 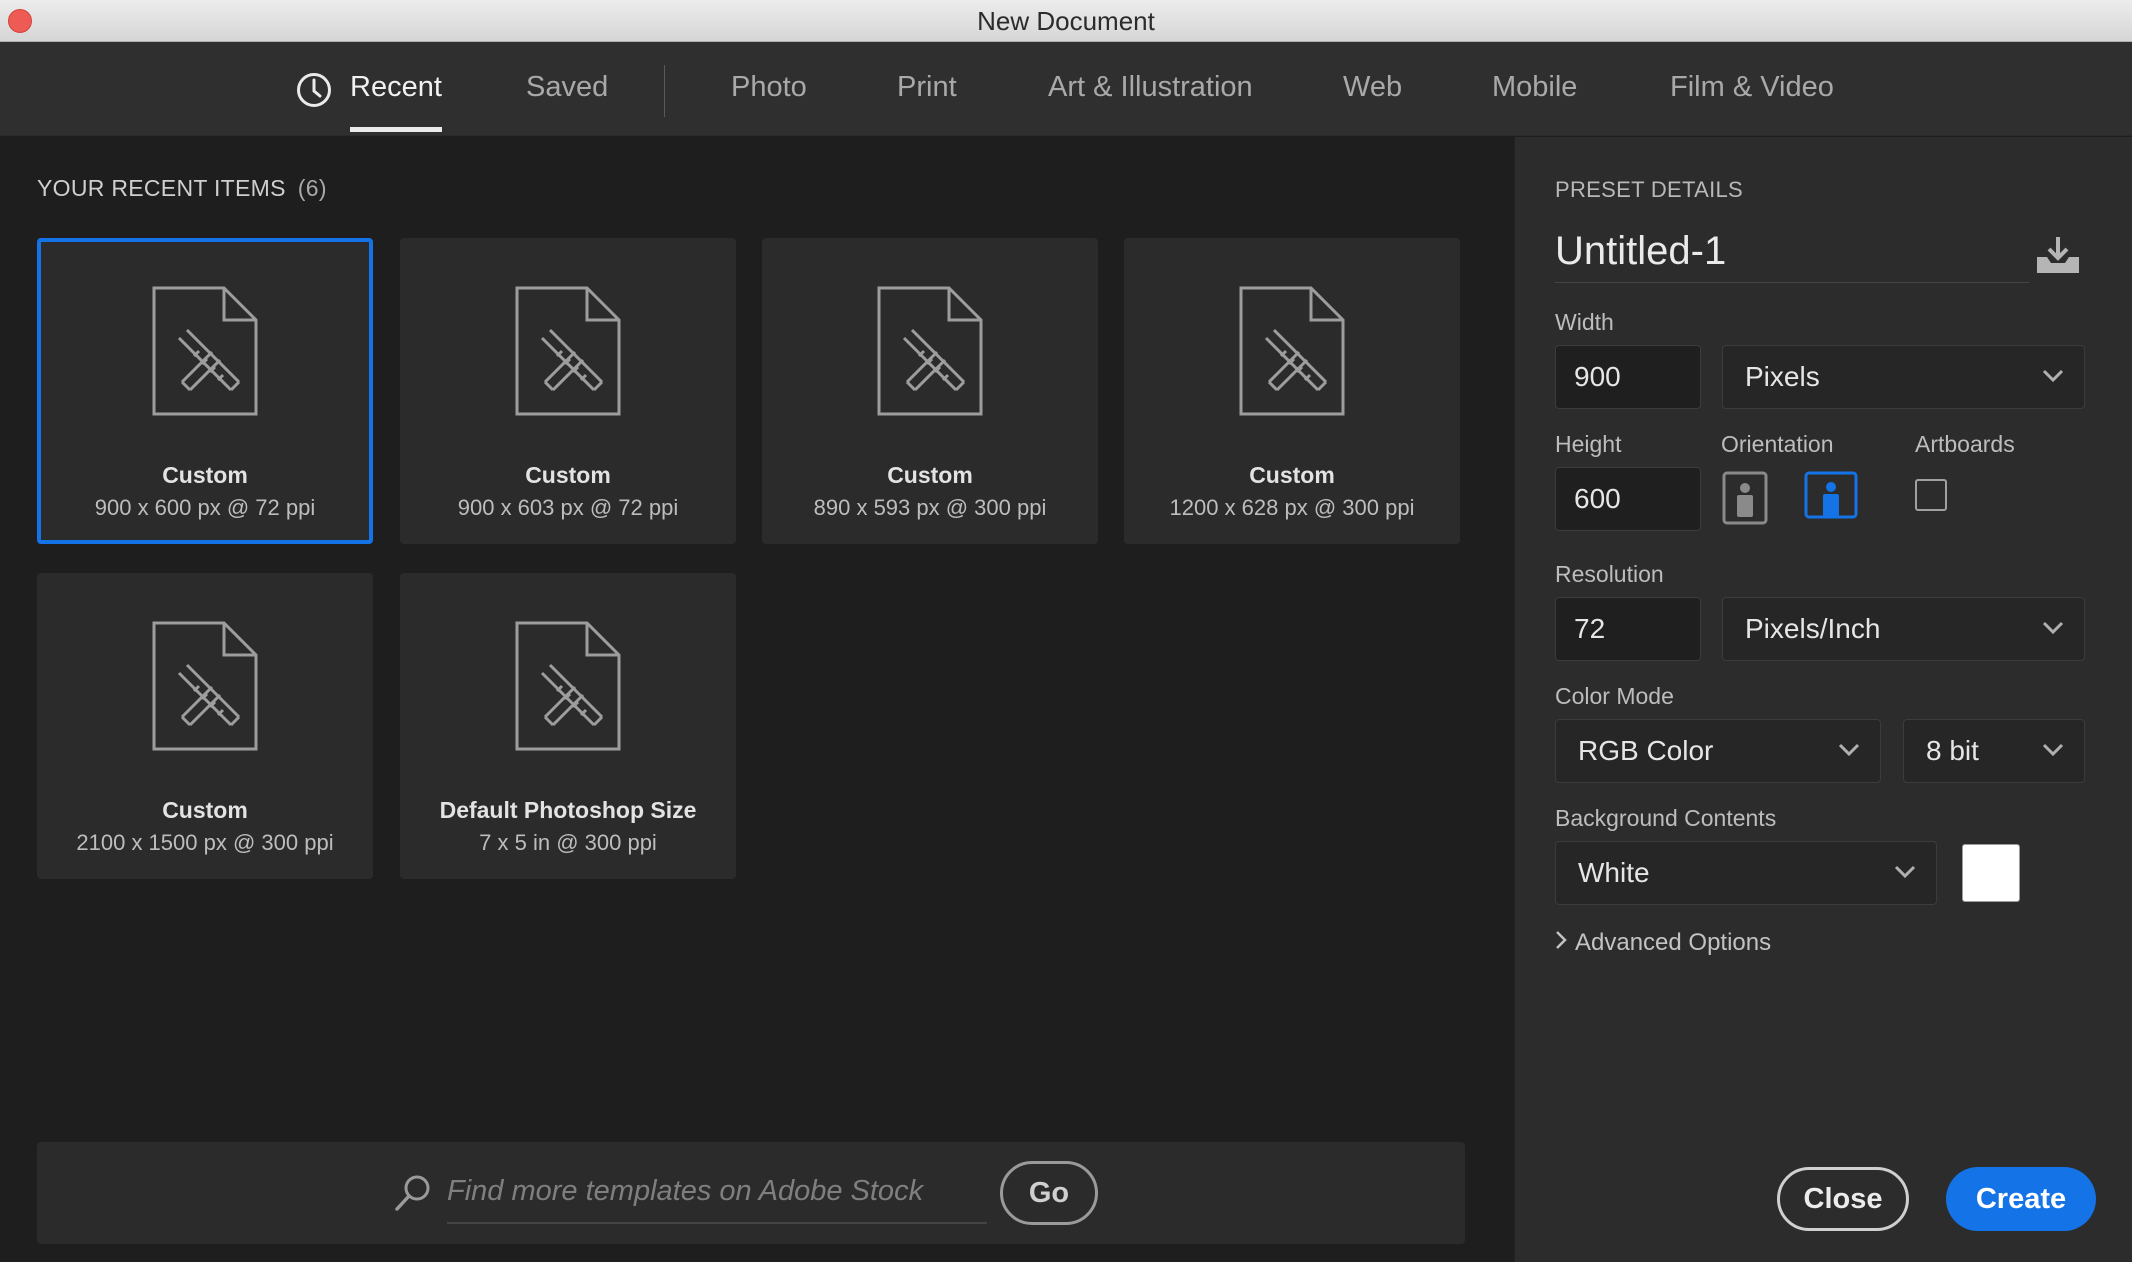 I want to click on window-title: New Document, so click(x=1066, y=21).